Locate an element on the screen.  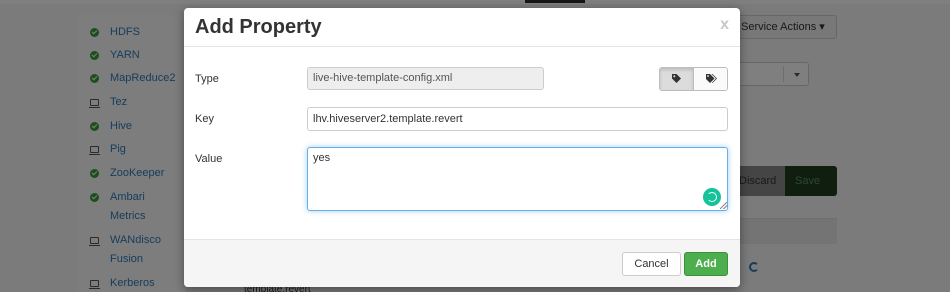
type-field: live-hive-template-config.xml is located at coordinates (425, 78).